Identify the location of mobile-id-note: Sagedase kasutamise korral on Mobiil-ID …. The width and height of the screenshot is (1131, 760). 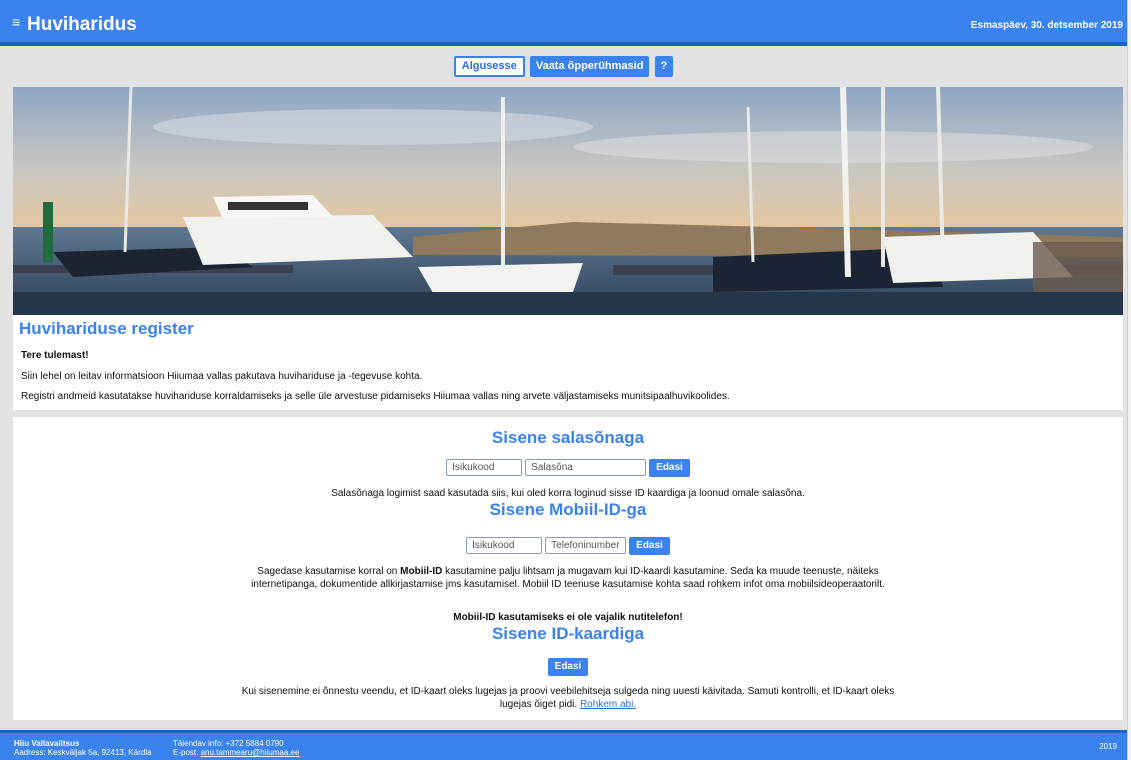
(568, 578).